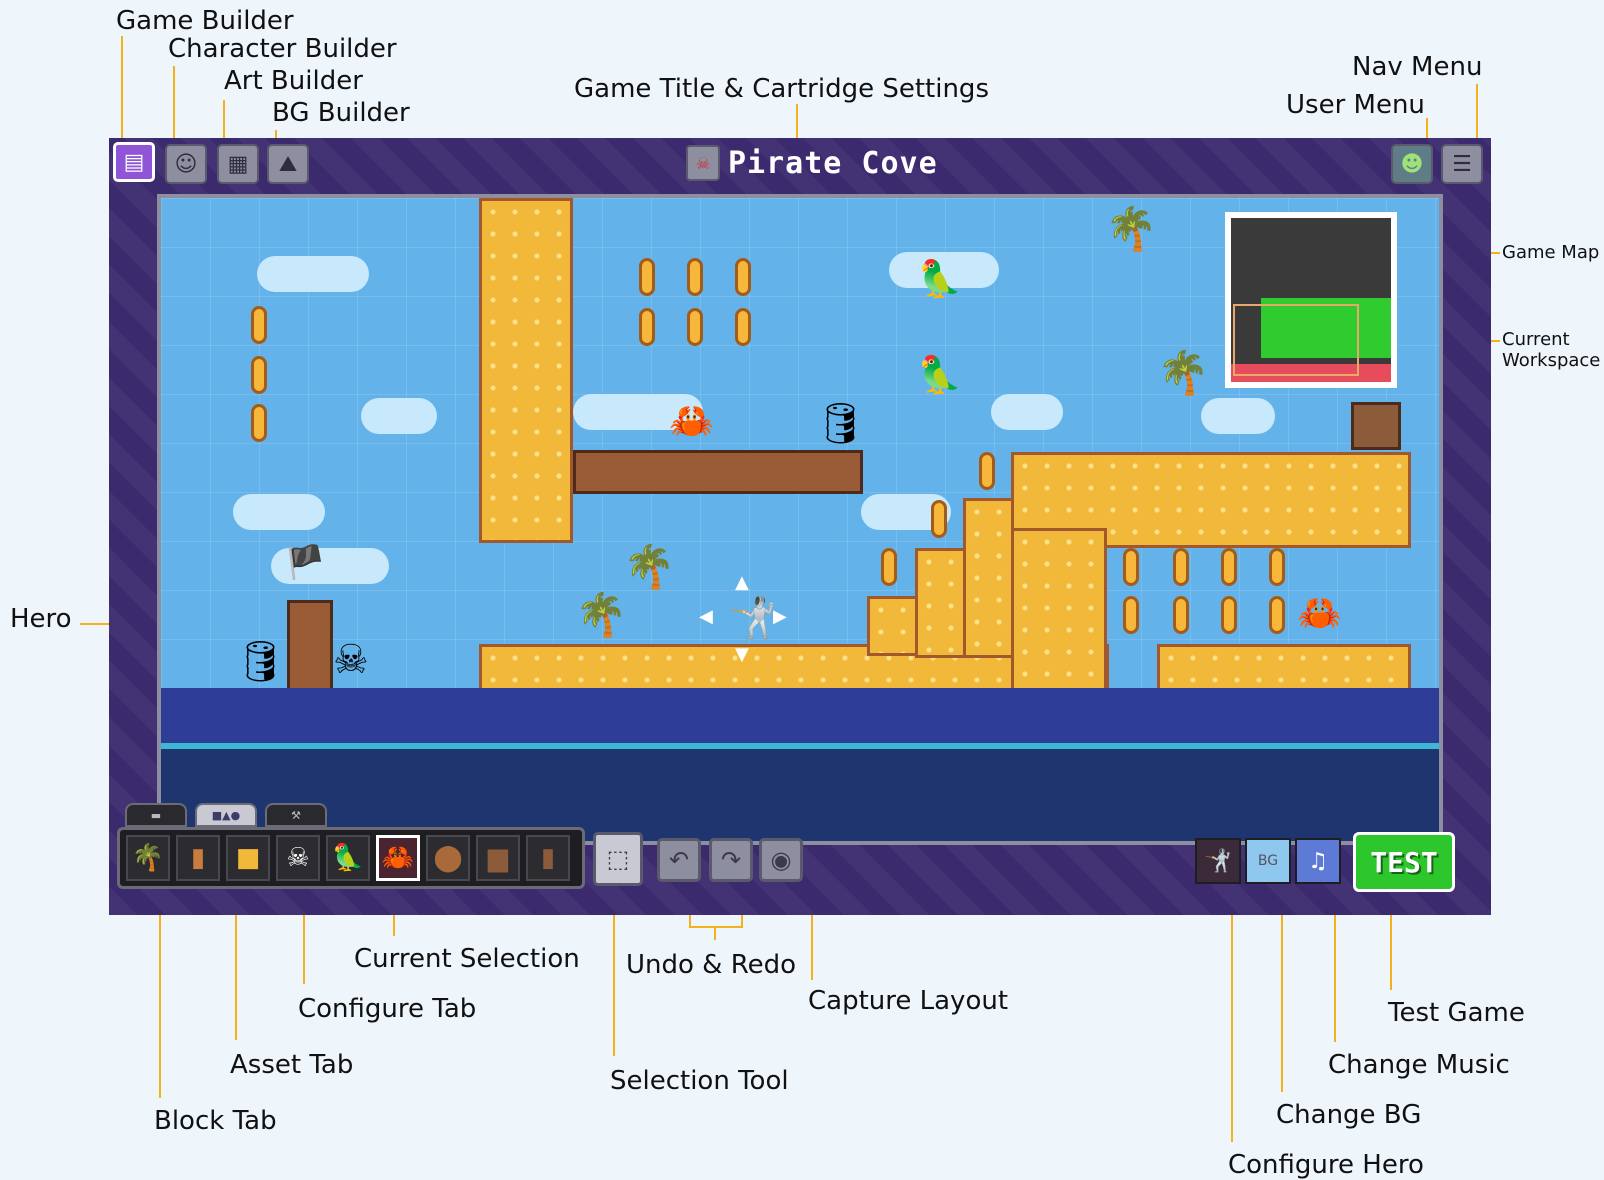 The width and height of the screenshot is (1604, 1180). What do you see at coordinates (715, 933) in the screenshot?
I see `leader-undo-redo-stem` at bounding box center [715, 933].